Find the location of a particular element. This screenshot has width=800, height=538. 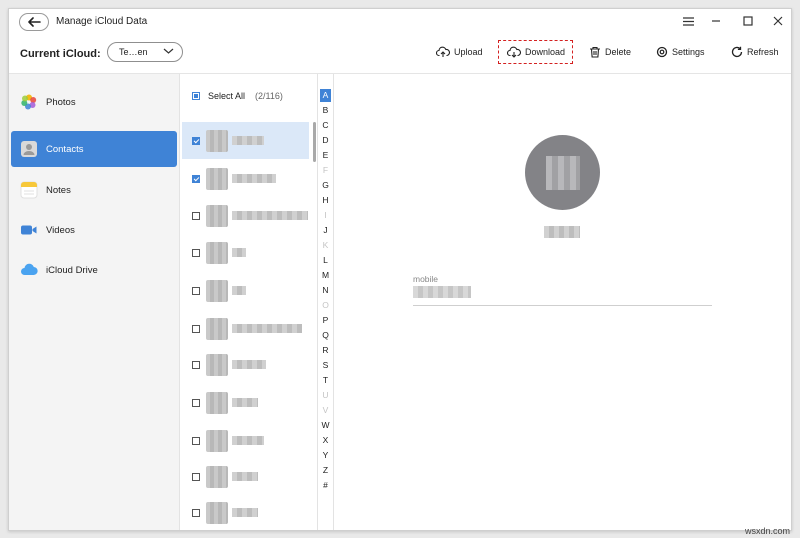

contacts-icon is located at coordinates (29, 149).